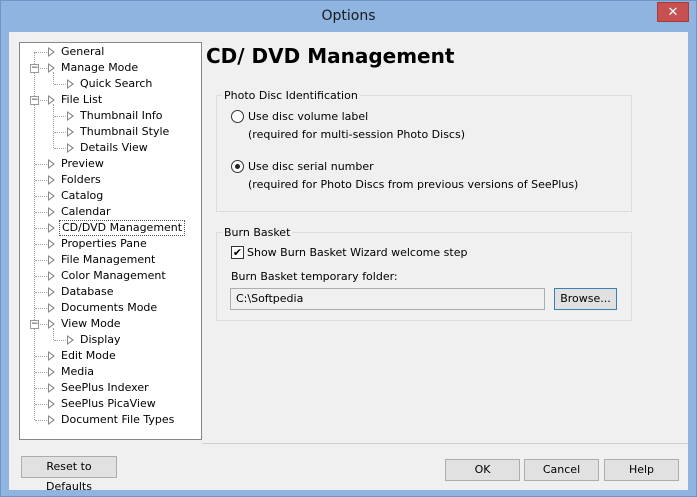 The height and width of the screenshot is (497, 697). I want to click on burn-wizard-checkbox: ✔, so click(237, 252).